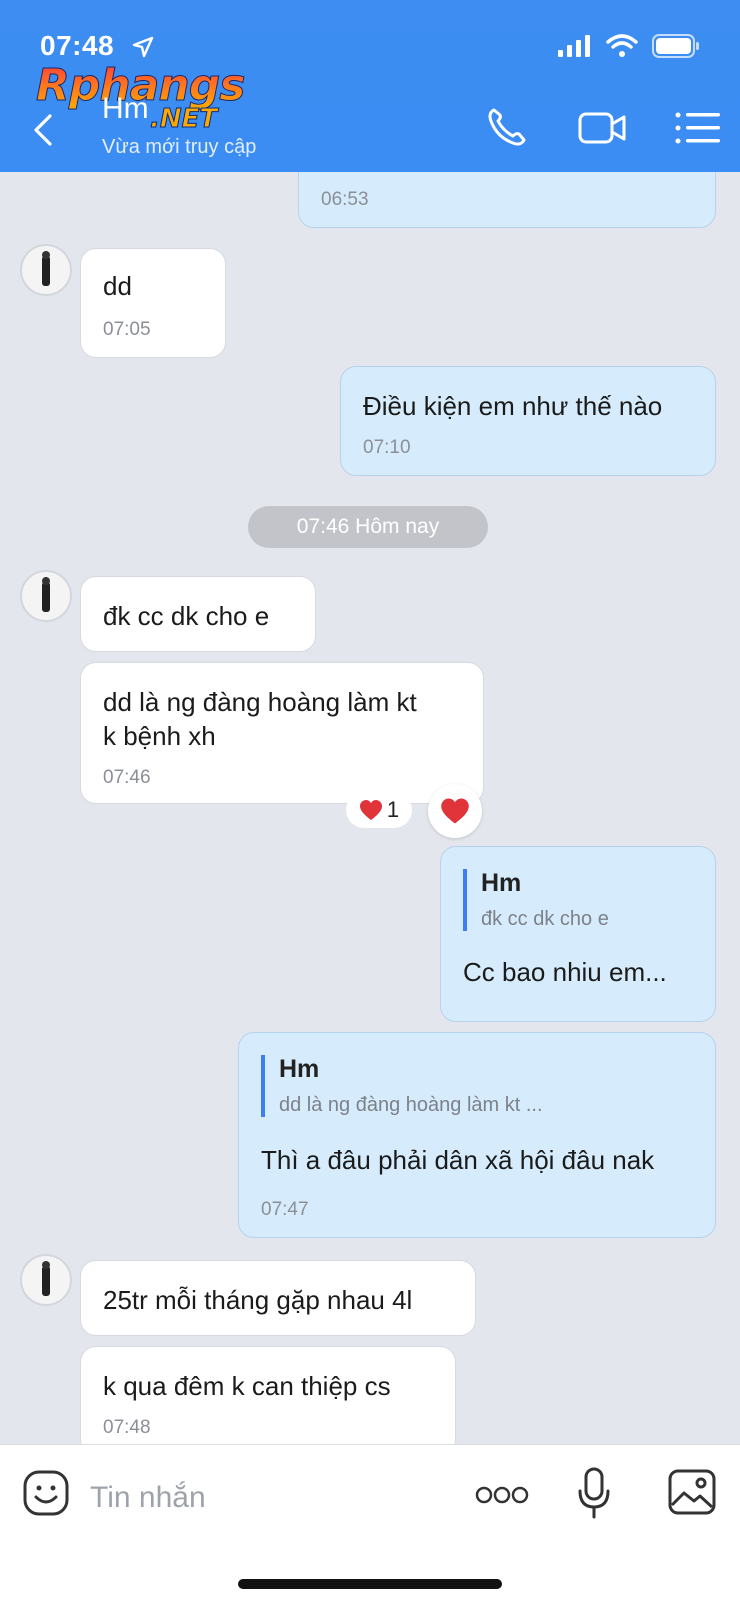 The width and height of the screenshot is (740, 1601). Describe the element at coordinates (594, 1493) in the screenshot. I see `microphone-icon` at that location.